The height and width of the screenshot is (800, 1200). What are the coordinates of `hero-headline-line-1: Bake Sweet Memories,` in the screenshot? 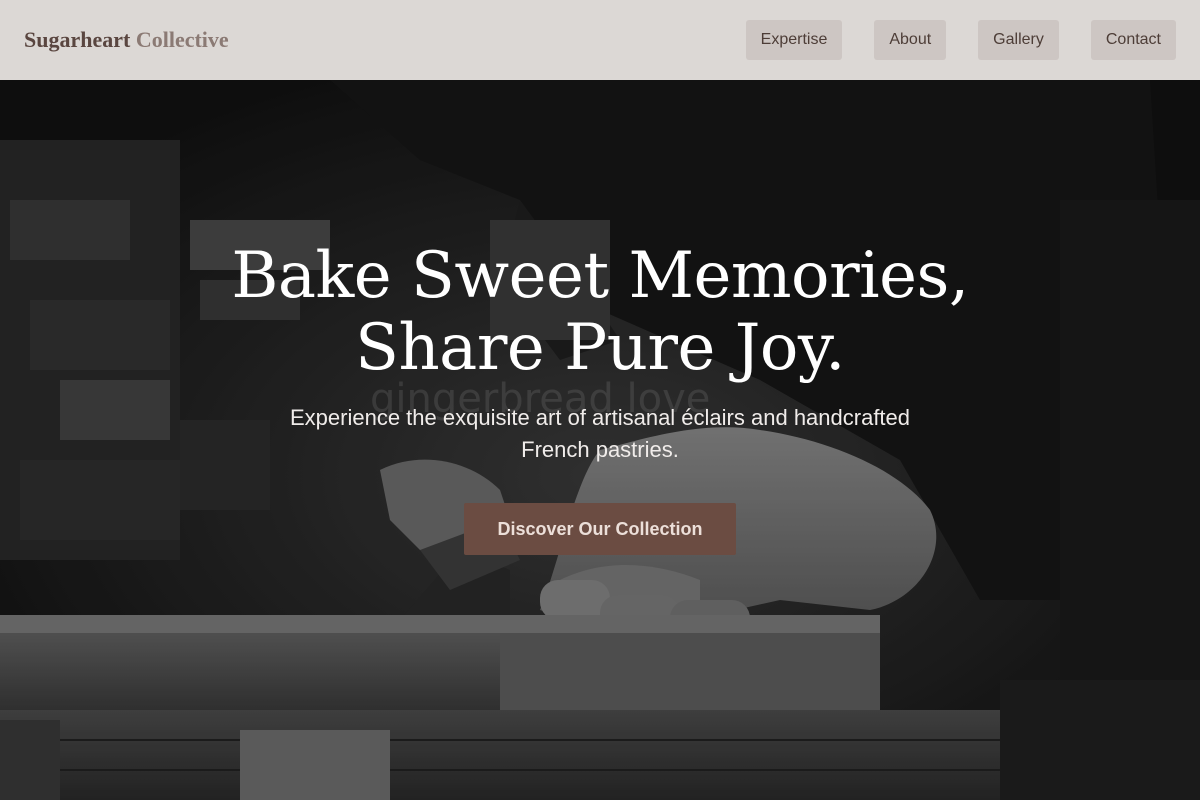 It's located at (600, 276).